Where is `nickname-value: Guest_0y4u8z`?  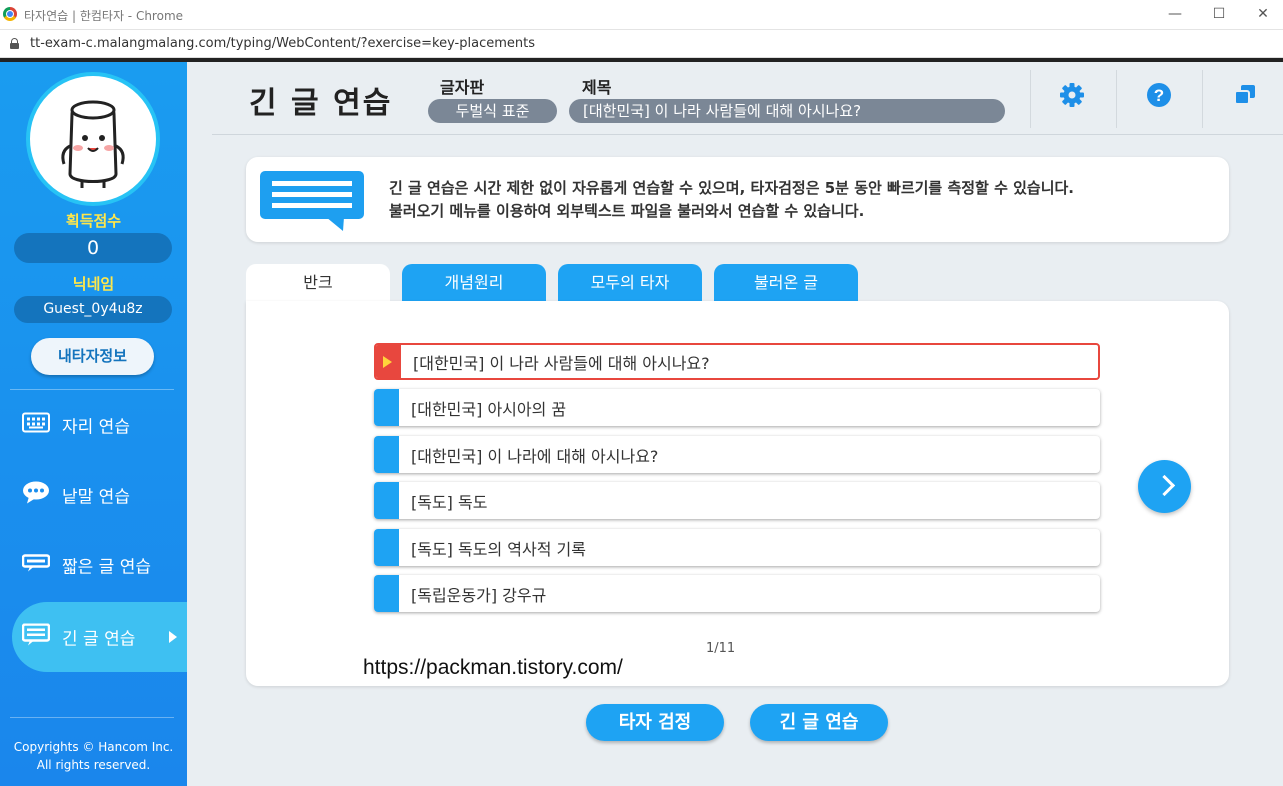 nickname-value: Guest_0y4u8z is located at coordinates (93, 309).